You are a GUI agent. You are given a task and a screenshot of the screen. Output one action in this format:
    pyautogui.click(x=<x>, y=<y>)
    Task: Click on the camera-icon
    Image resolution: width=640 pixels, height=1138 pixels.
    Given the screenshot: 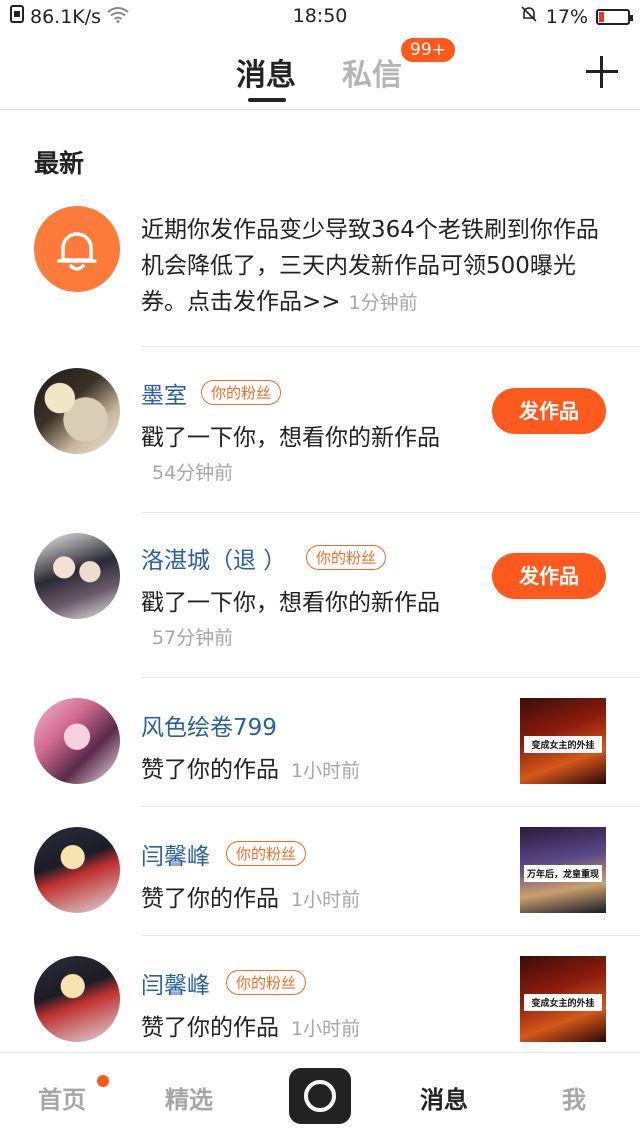 What is the action you would take?
    pyautogui.click(x=320, y=1096)
    